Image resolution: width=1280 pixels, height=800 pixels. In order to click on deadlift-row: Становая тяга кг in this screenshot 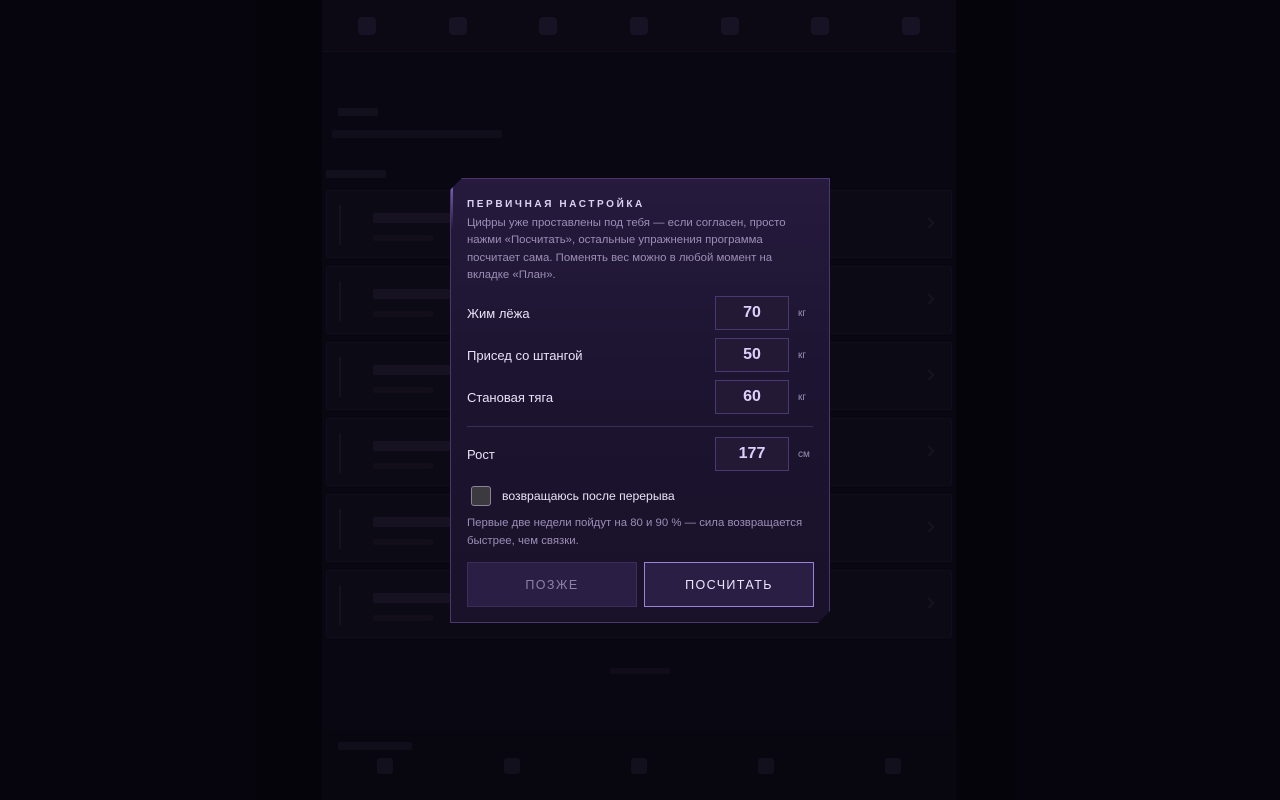, I will do `click(640, 397)`.